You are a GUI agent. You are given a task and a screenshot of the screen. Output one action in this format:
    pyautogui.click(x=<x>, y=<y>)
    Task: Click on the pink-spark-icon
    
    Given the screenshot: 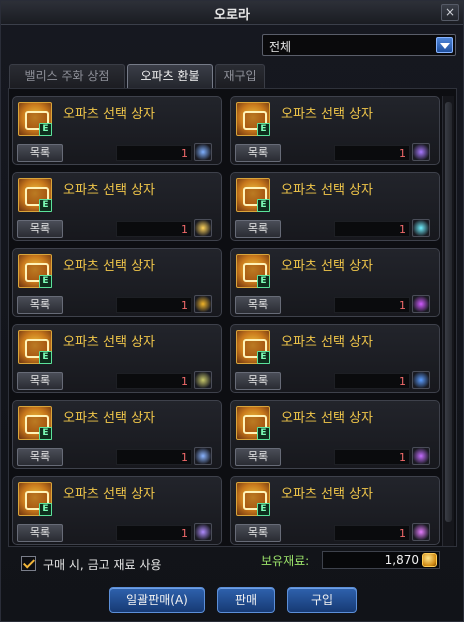 What is the action you would take?
    pyautogui.click(x=421, y=532)
    